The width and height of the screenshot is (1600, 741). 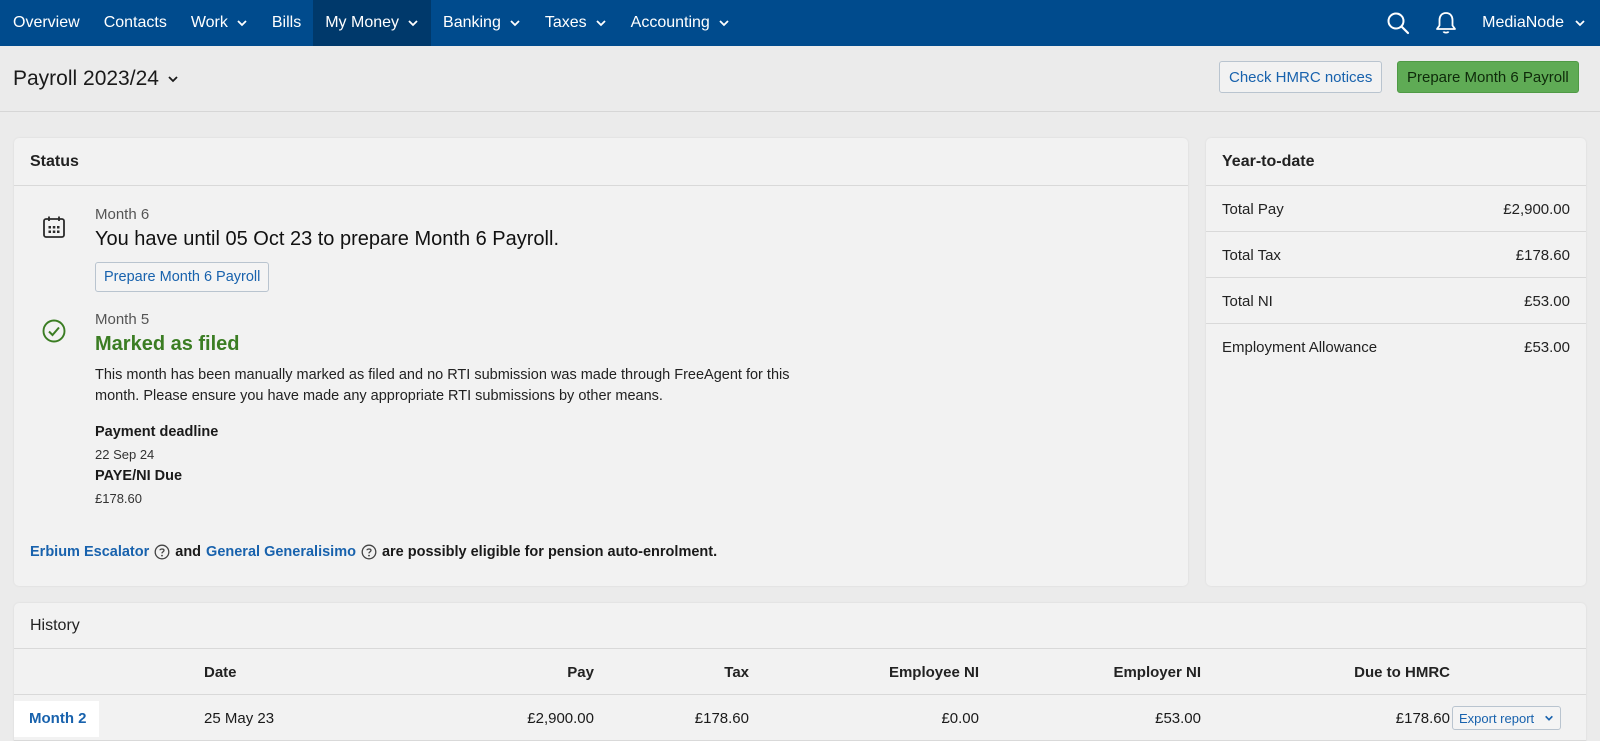 What do you see at coordinates (736, 672) in the screenshot?
I see `column-header-tax: Tax` at bounding box center [736, 672].